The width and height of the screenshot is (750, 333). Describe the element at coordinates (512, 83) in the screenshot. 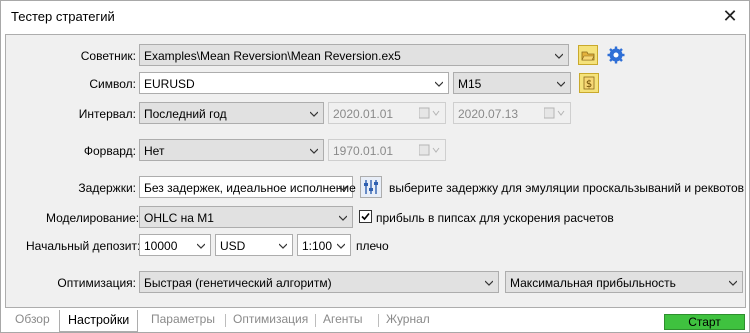

I see `timeframe-select: M15` at that location.